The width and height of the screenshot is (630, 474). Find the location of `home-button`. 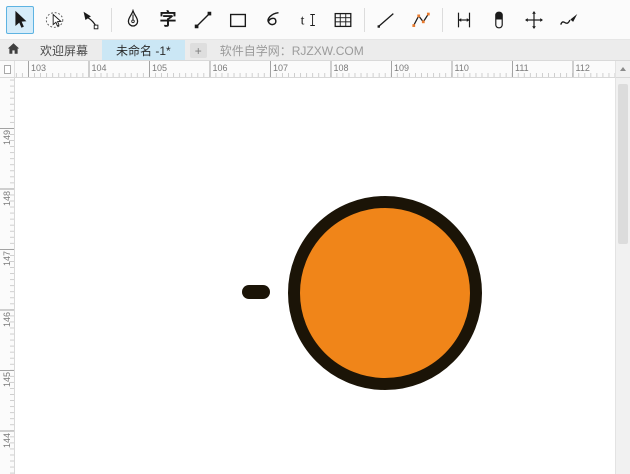

home-button is located at coordinates (13, 50).